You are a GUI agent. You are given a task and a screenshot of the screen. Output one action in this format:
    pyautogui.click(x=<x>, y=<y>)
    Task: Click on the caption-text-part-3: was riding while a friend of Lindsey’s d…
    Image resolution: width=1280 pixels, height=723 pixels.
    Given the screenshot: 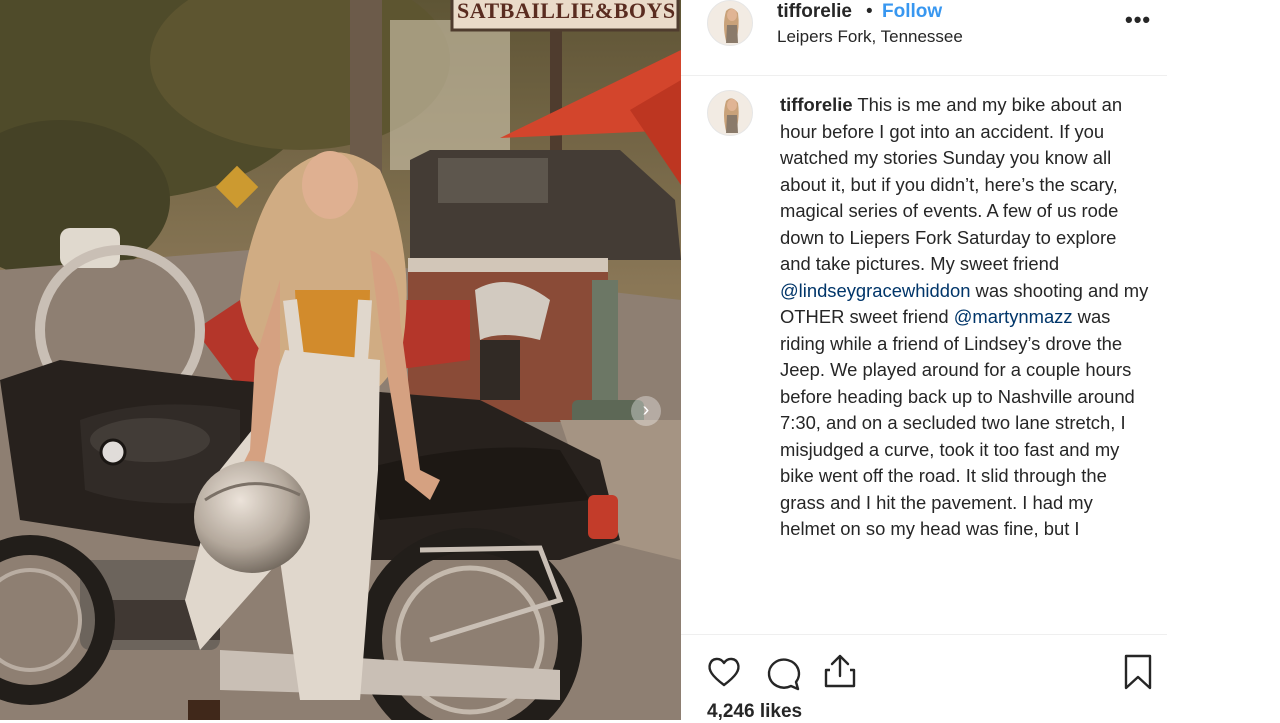 What is the action you would take?
    pyautogui.click(x=957, y=422)
    